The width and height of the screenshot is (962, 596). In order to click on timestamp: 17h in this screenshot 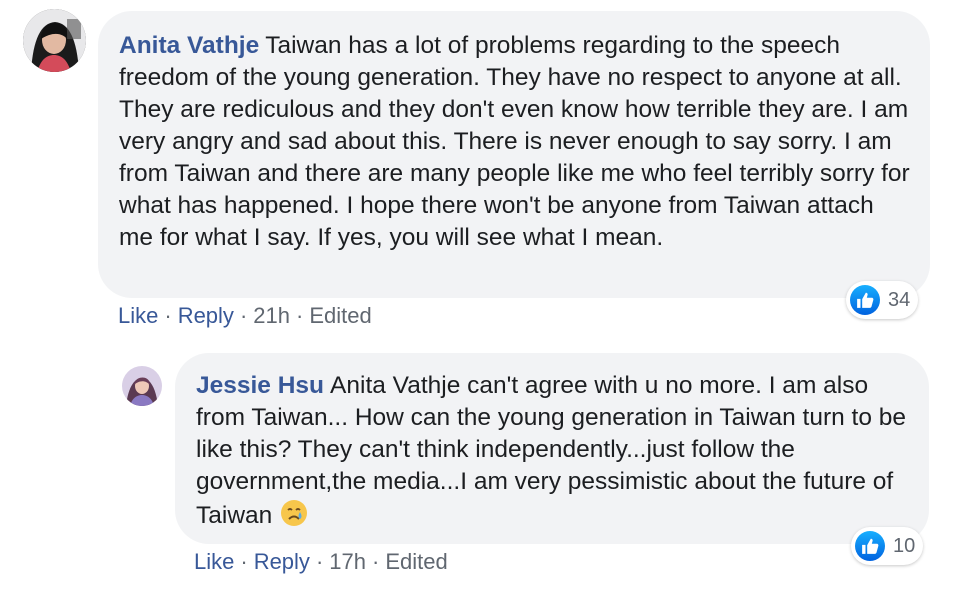, I will do `click(347, 561)`.